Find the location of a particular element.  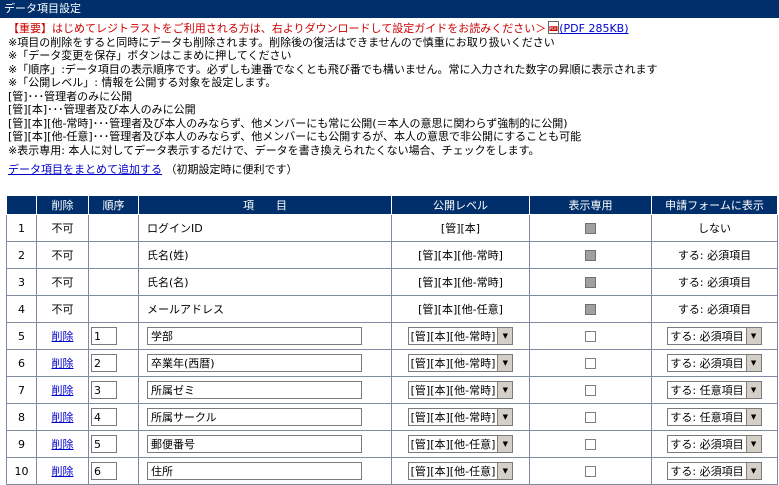

table-row: 1 不可 ログインID [管][本] しない is located at coordinates (392, 228).